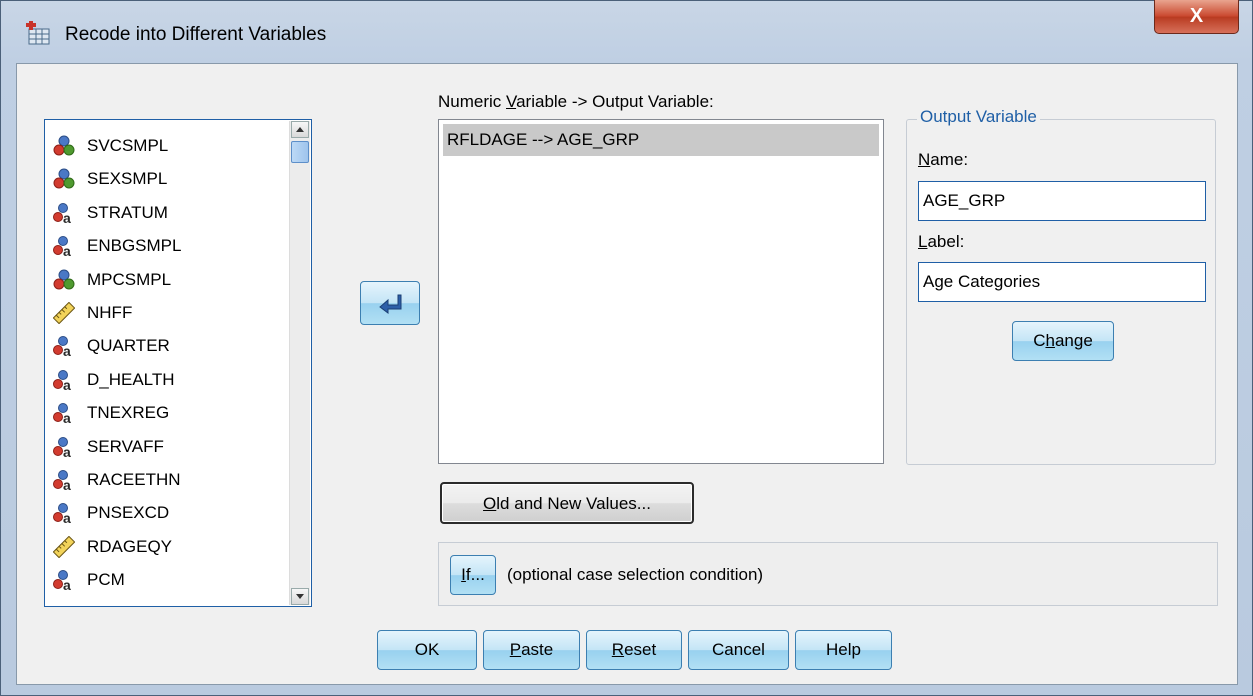 This screenshot has height=696, width=1253. I want to click on reset-button: Reset, so click(634, 650).